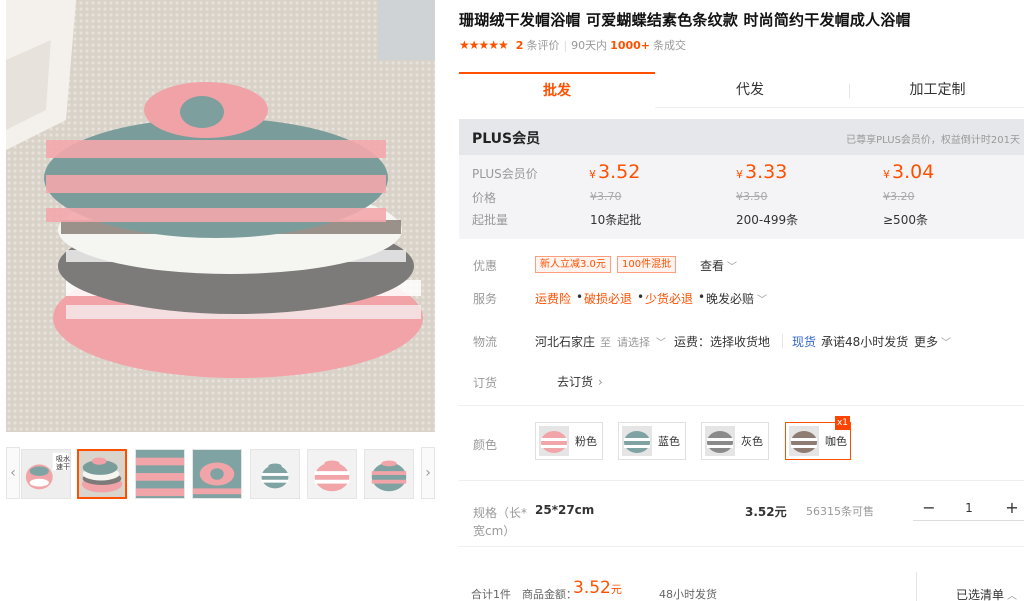 This screenshot has height=601, width=1024. I want to click on go-order-link: 去订货 ›, so click(580, 381).